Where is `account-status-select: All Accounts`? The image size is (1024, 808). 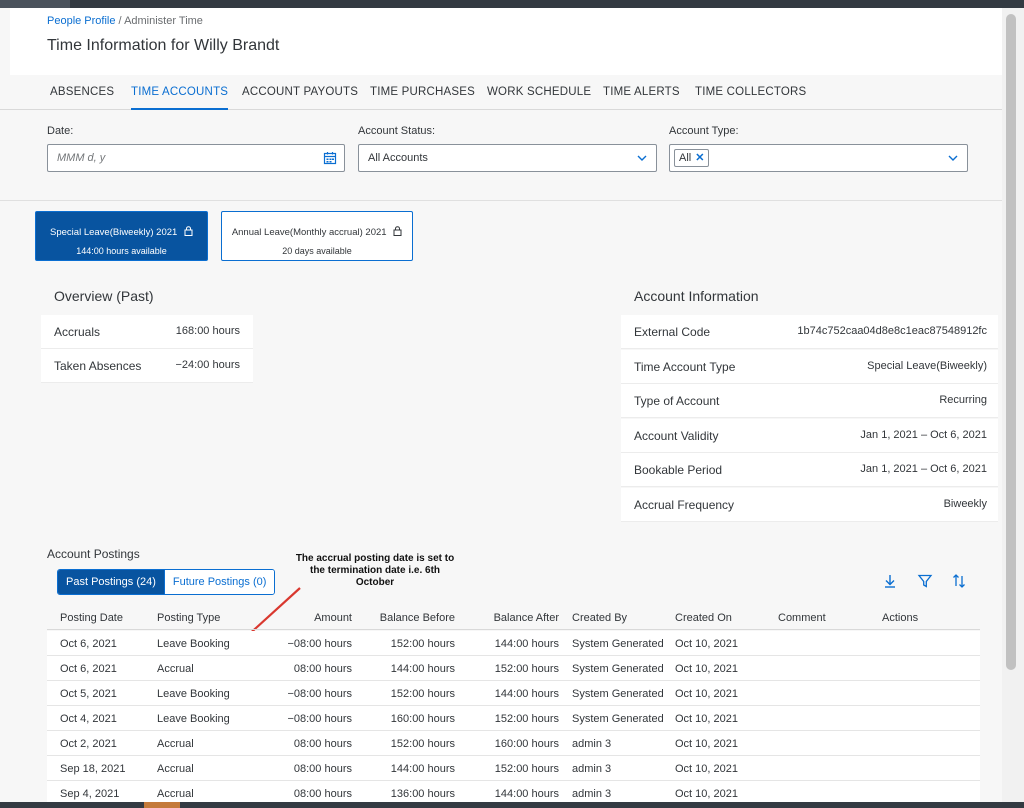
account-status-select: All Accounts is located at coordinates (507, 158).